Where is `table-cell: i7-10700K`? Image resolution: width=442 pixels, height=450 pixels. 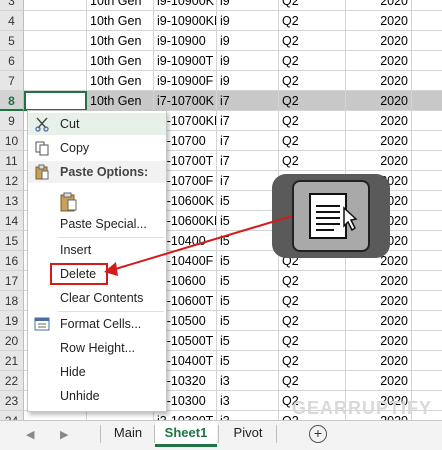
table-cell: i7-10700K is located at coordinates (185, 101).